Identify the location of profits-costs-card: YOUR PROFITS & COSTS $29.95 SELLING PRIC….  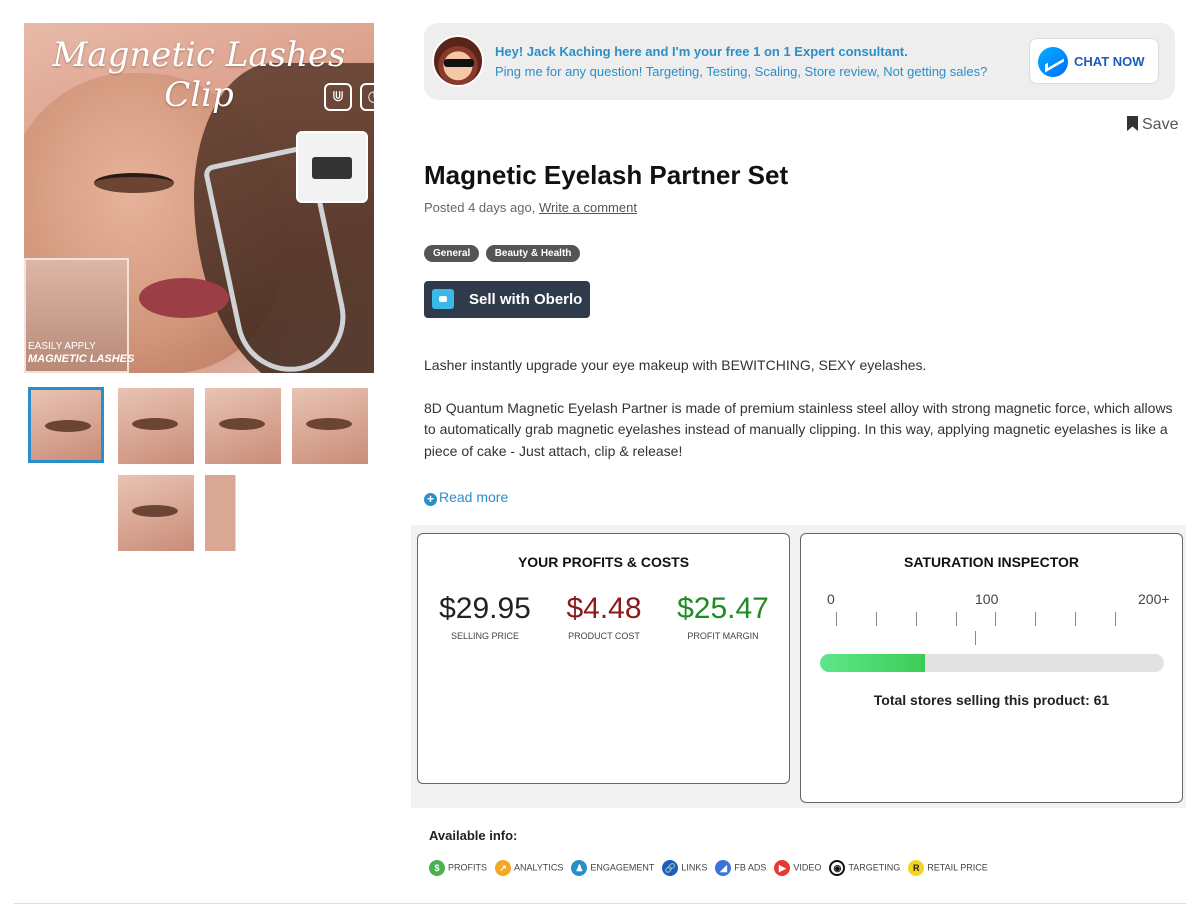
(603, 658).